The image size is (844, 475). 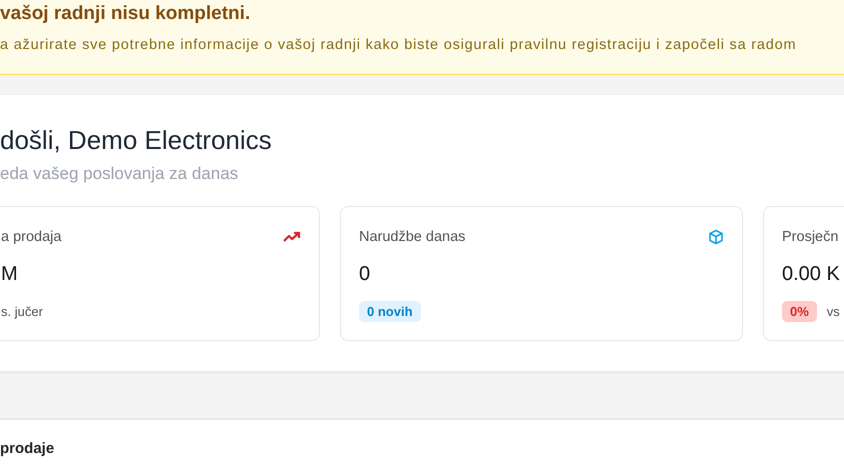 I want to click on cube-icon, so click(x=716, y=237).